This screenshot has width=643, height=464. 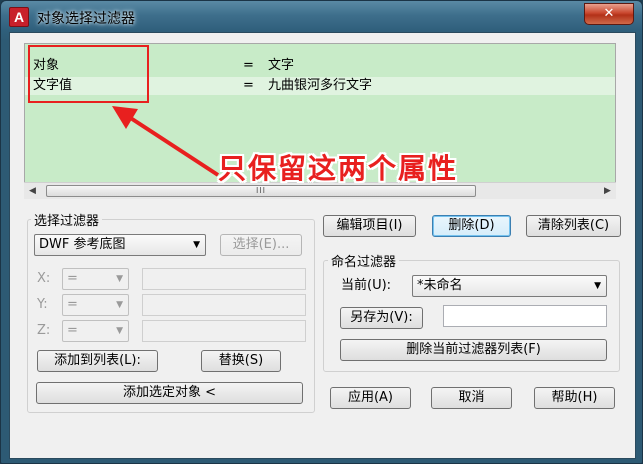 What do you see at coordinates (19, 17) in the screenshot?
I see `autocad-logo-icon: A` at bounding box center [19, 17].